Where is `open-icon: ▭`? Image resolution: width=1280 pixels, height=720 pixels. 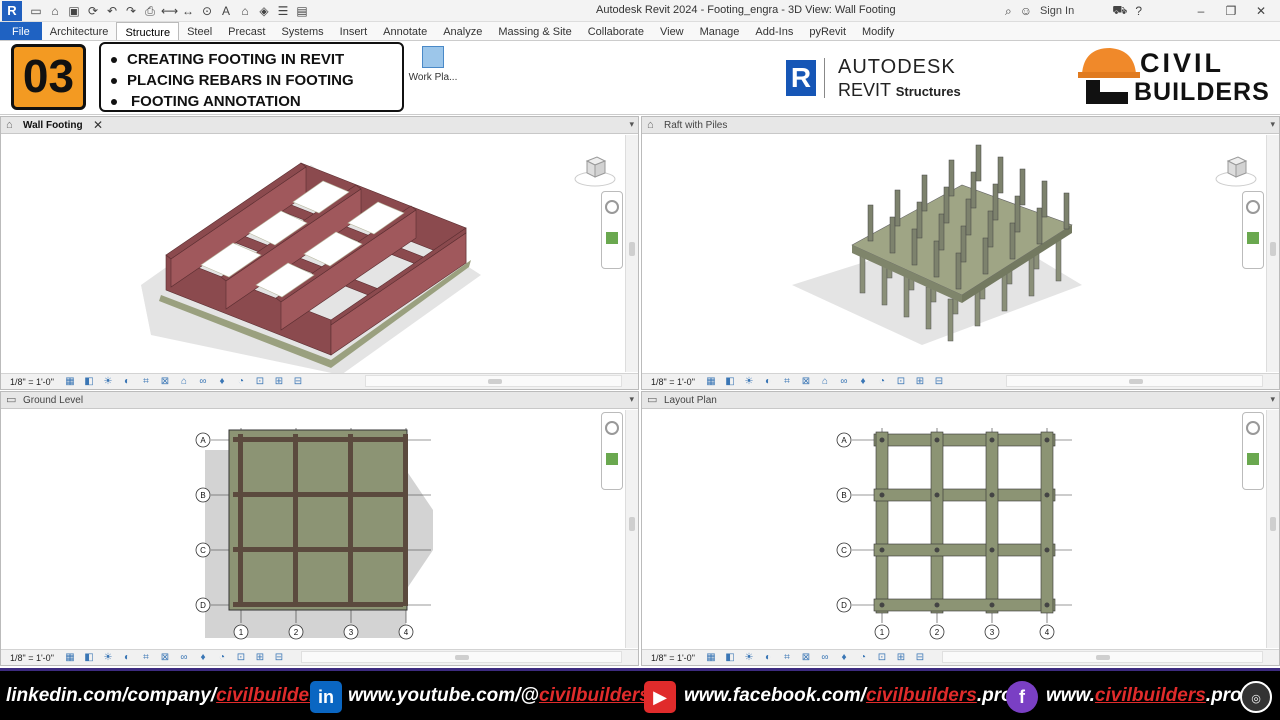
open-icon: ▭ is located at coordinates (36, 11).